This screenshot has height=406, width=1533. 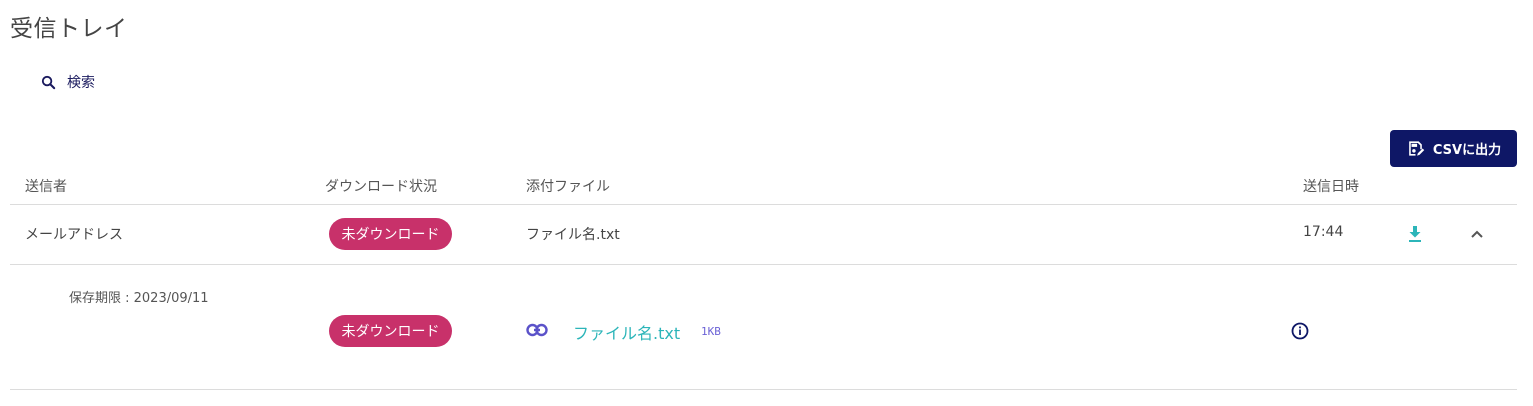 What do you see at coordinates (1331, 186) in the screenshot?
I see `column-header-sent-at: 送信日時` at bounding box center [1331, 186].